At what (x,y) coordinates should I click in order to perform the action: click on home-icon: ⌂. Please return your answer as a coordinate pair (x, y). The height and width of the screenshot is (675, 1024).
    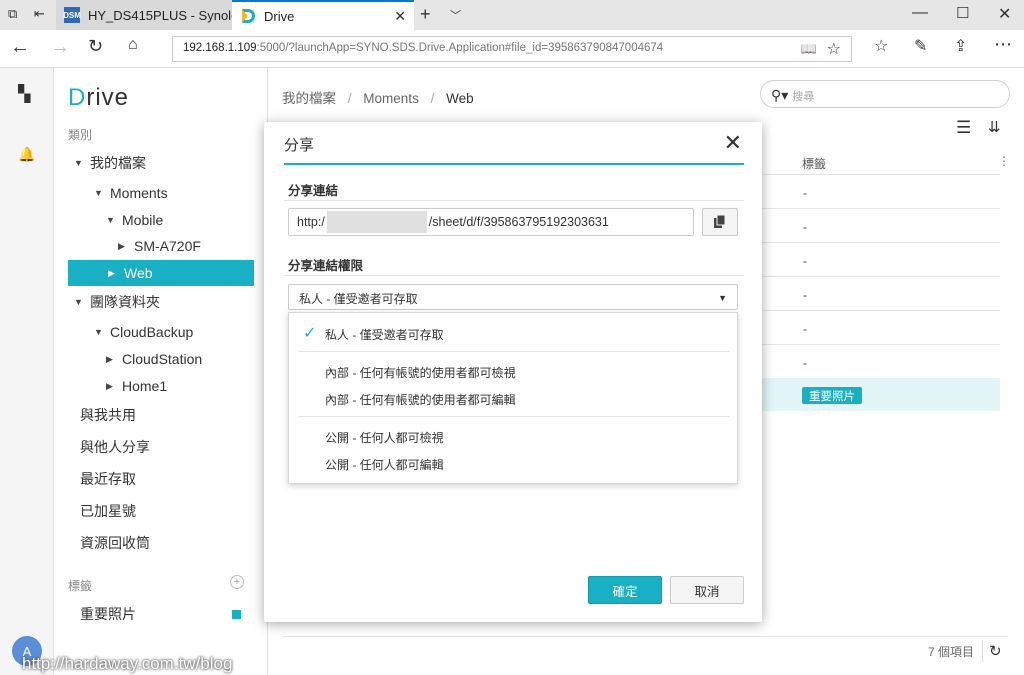
    Looking at the image, I should click on (133, 45).